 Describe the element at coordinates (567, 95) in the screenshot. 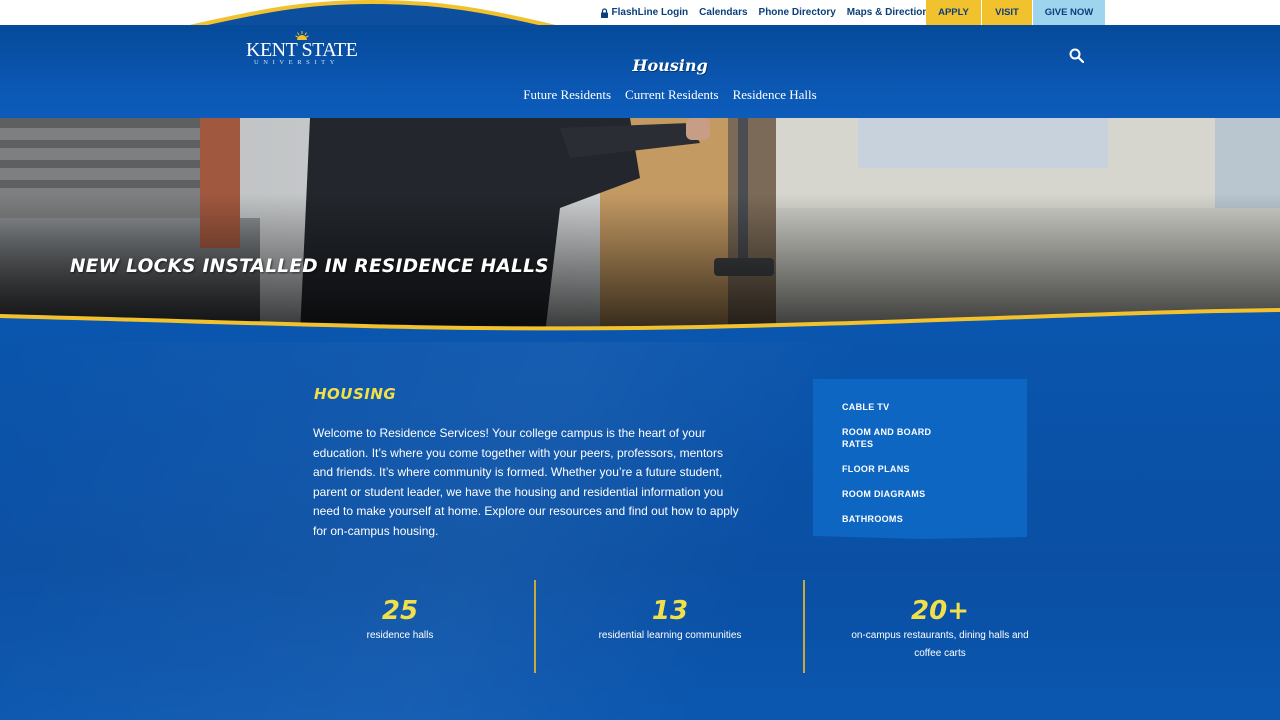

I see `nav-future-residents: Future Residents` at that location.